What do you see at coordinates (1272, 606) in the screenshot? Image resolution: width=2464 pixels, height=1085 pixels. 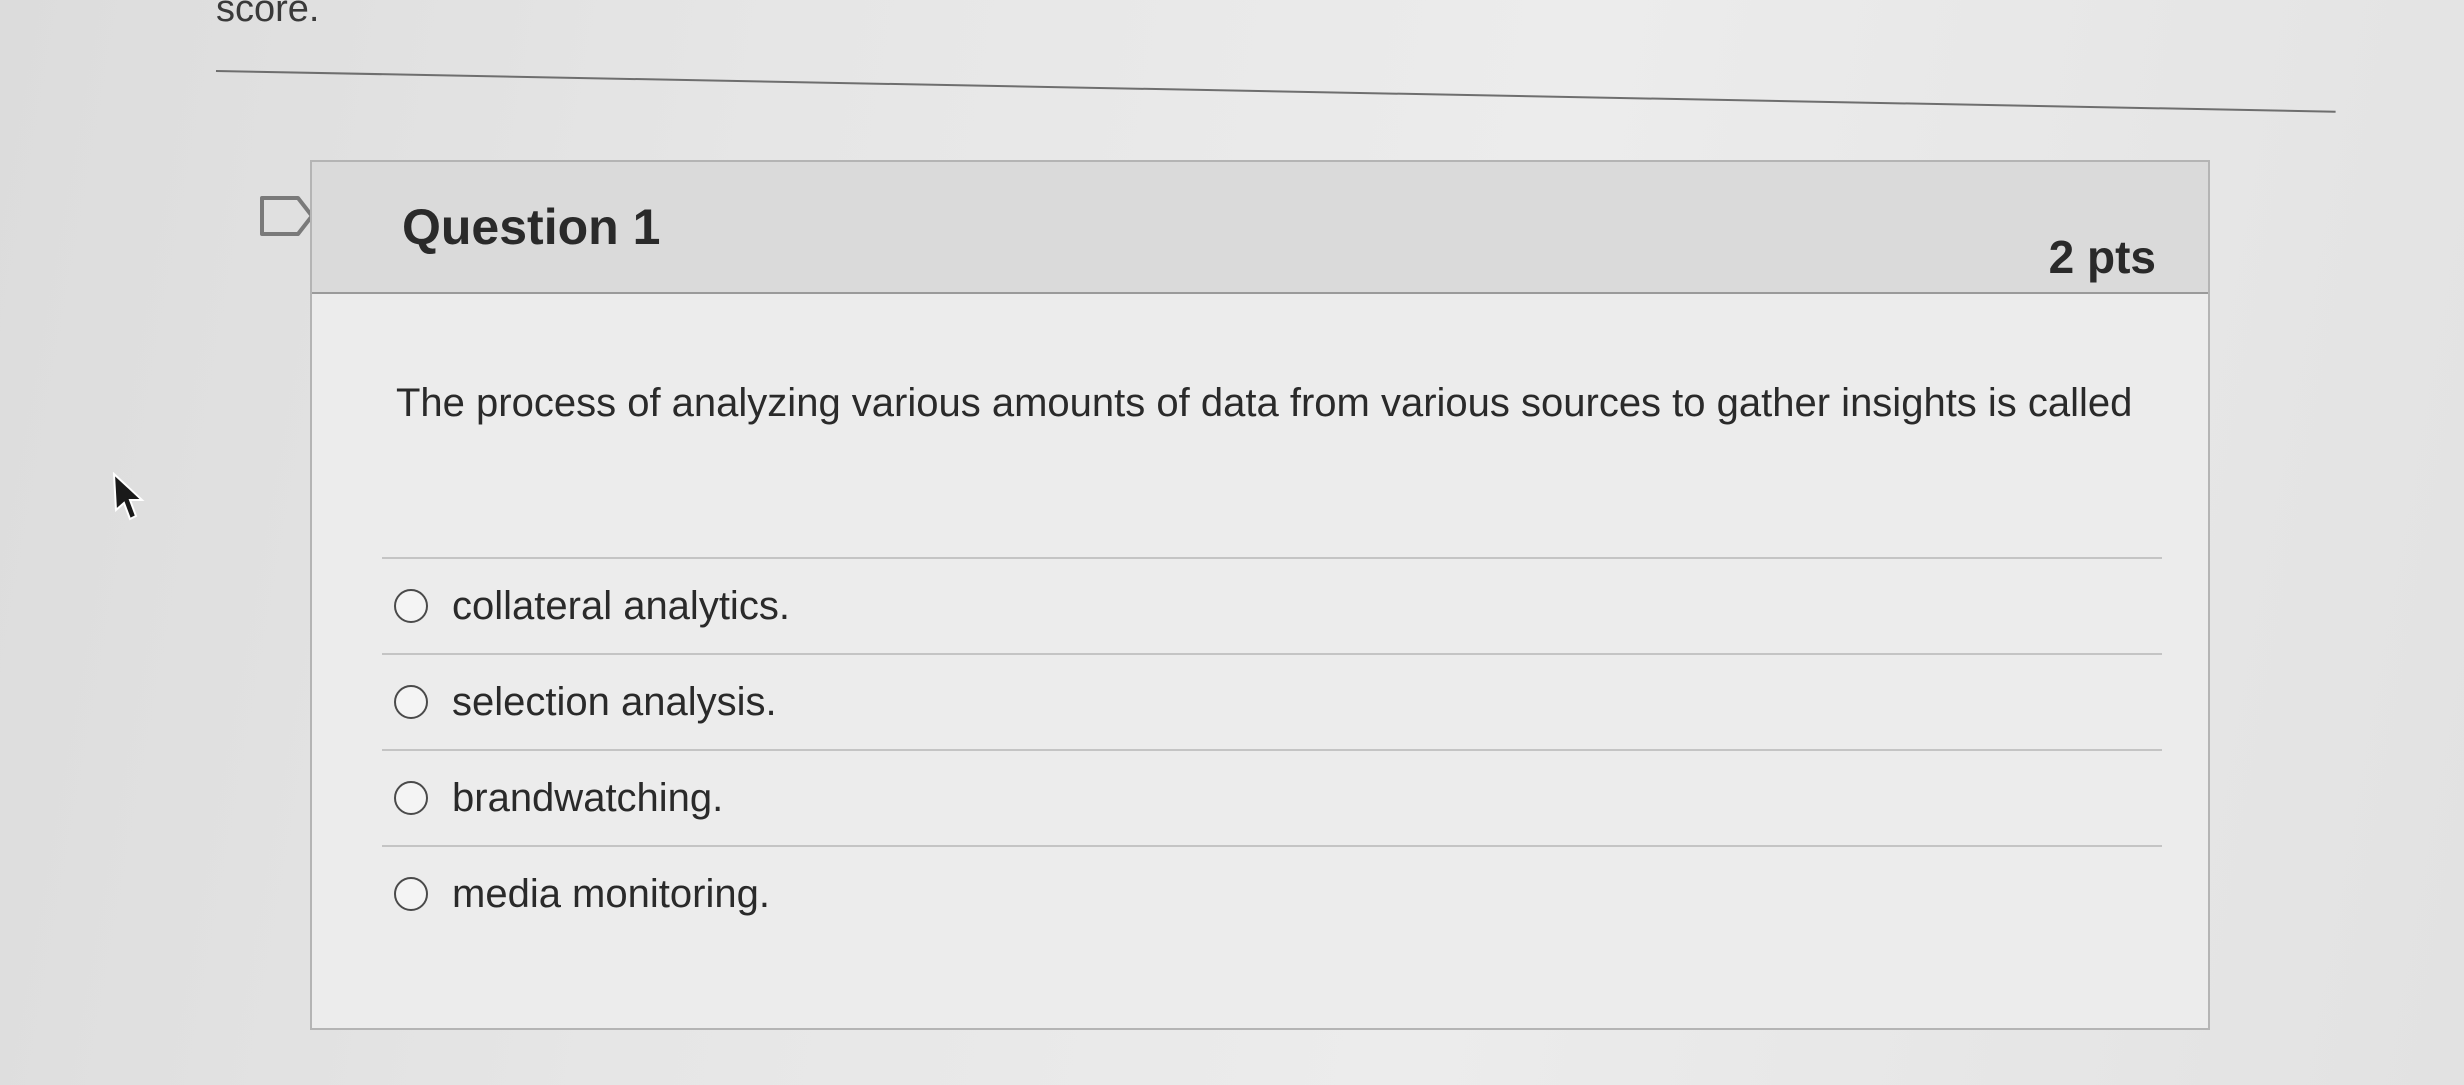 I see `answer-option: collateral analytics.` at bounding box center [1272, 606].